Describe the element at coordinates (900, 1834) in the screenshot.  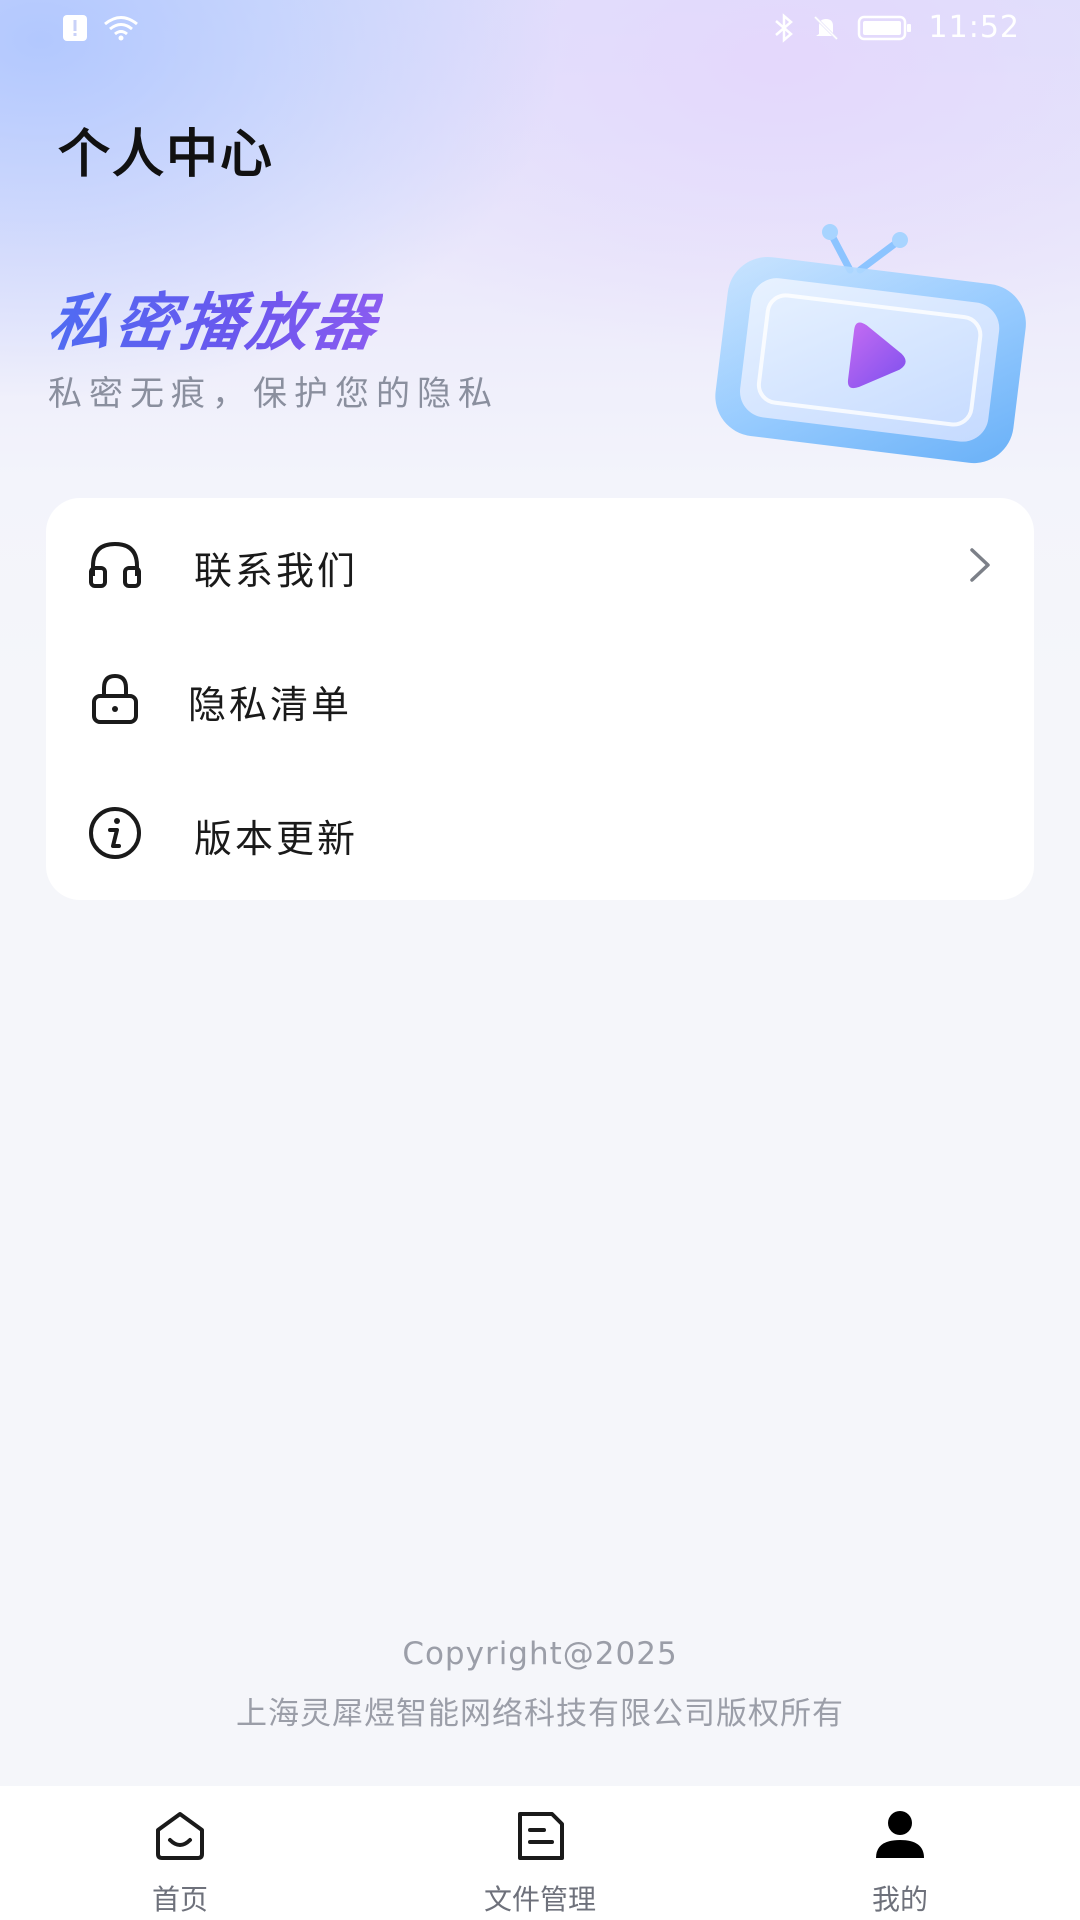
I see `profile-icon` at that location.